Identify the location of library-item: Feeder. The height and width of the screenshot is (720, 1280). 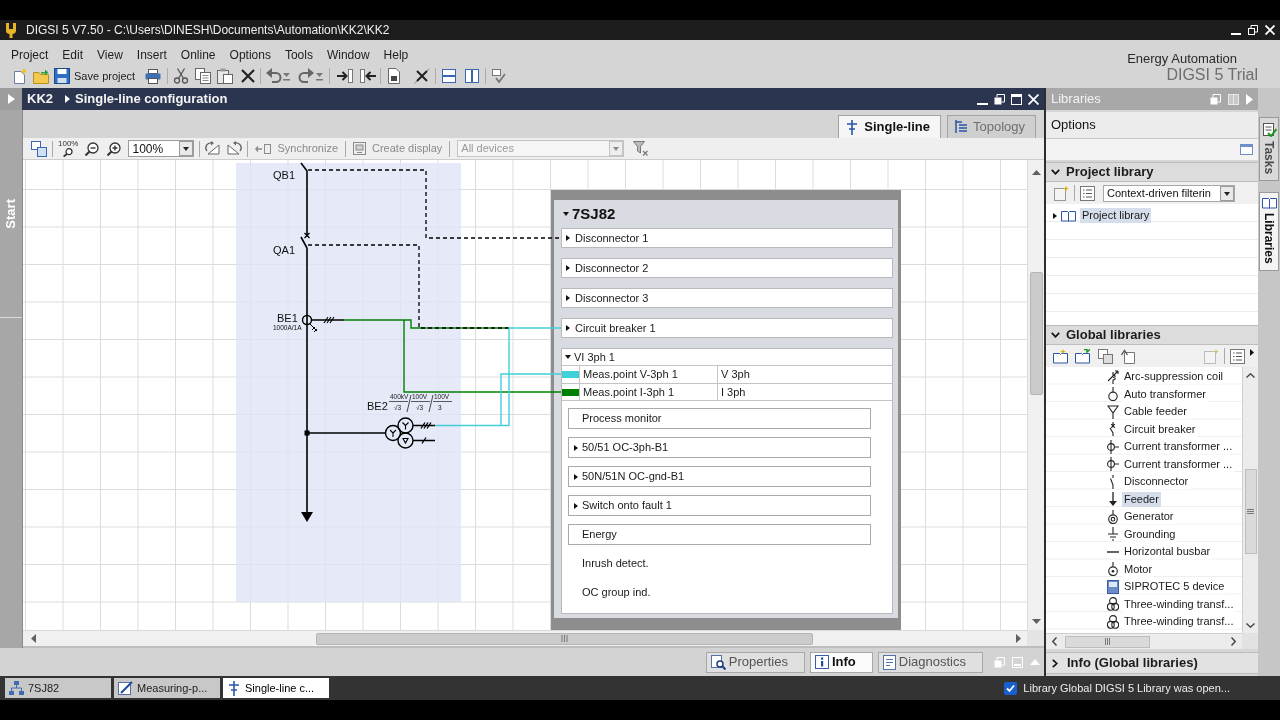
(1141, 499).